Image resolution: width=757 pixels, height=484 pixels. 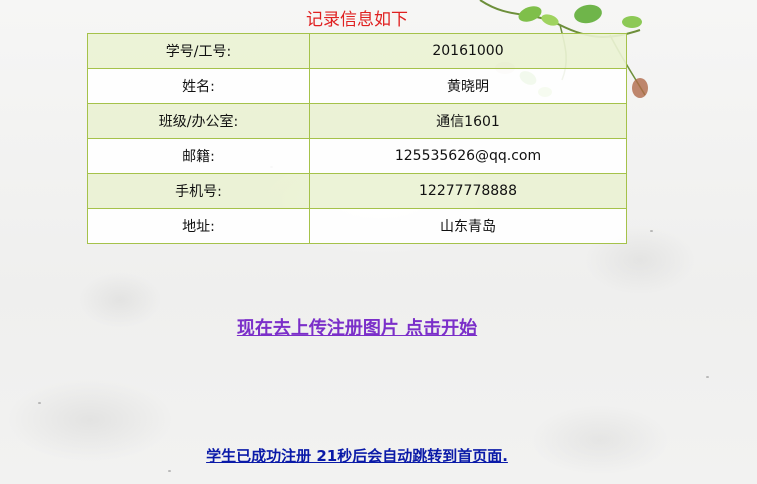 I want to click on row-value: 125535626@qq.com, so click(x=468, y=156).